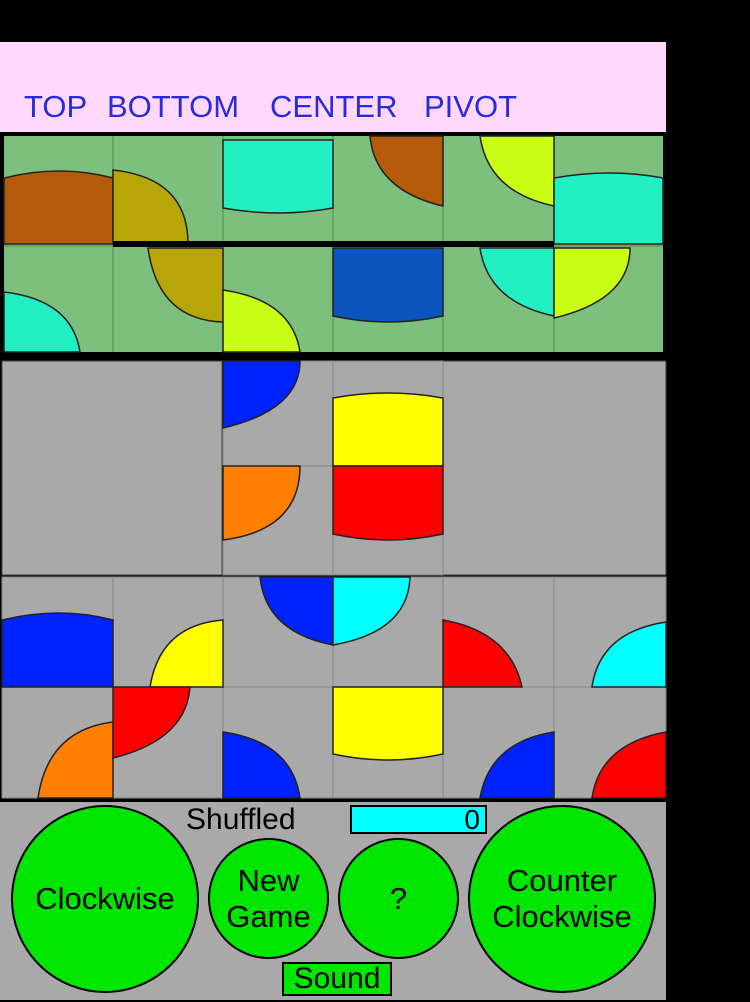 The image size is (750, 1002). I want to click on top-mode-button: TOP, so click(55, 107).